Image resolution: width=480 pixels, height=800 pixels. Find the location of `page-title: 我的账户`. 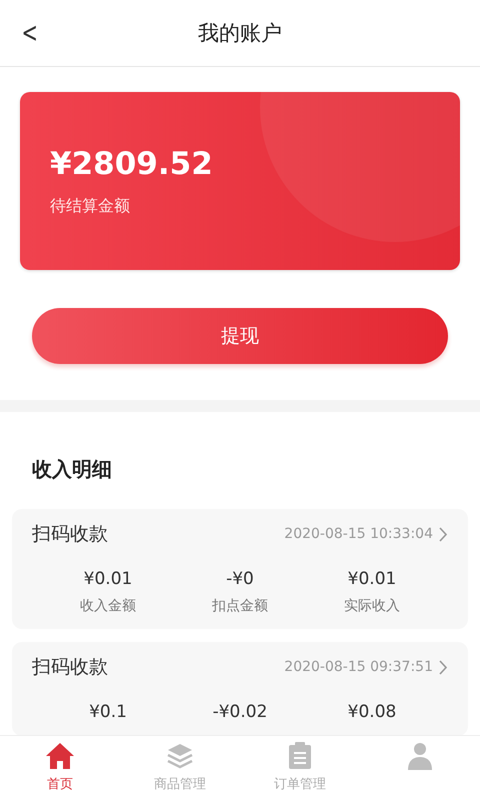

page-title: 我的账户 is located at coordinates (240, 33).